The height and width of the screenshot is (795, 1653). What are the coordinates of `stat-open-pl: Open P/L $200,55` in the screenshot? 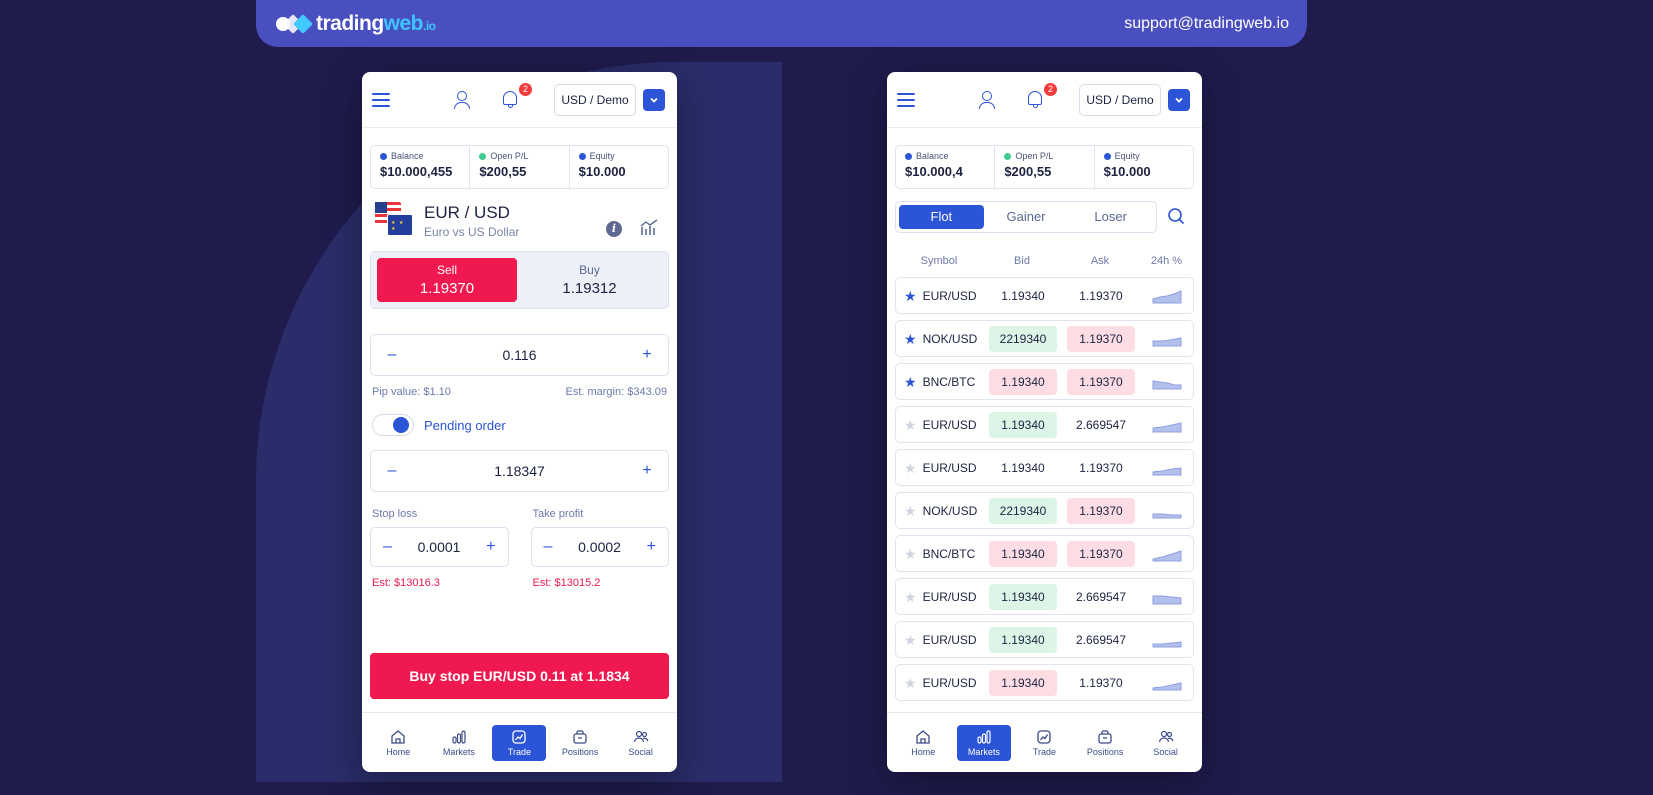 It's located at (1045, 167).